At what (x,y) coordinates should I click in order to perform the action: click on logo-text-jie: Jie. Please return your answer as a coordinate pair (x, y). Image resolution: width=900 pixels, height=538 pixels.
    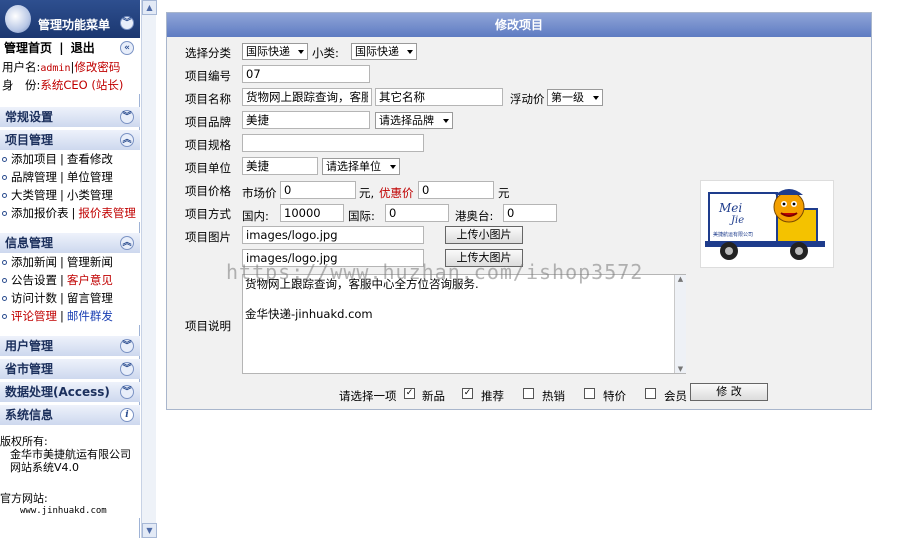
    Looking at the image, I should click on (738, 220).